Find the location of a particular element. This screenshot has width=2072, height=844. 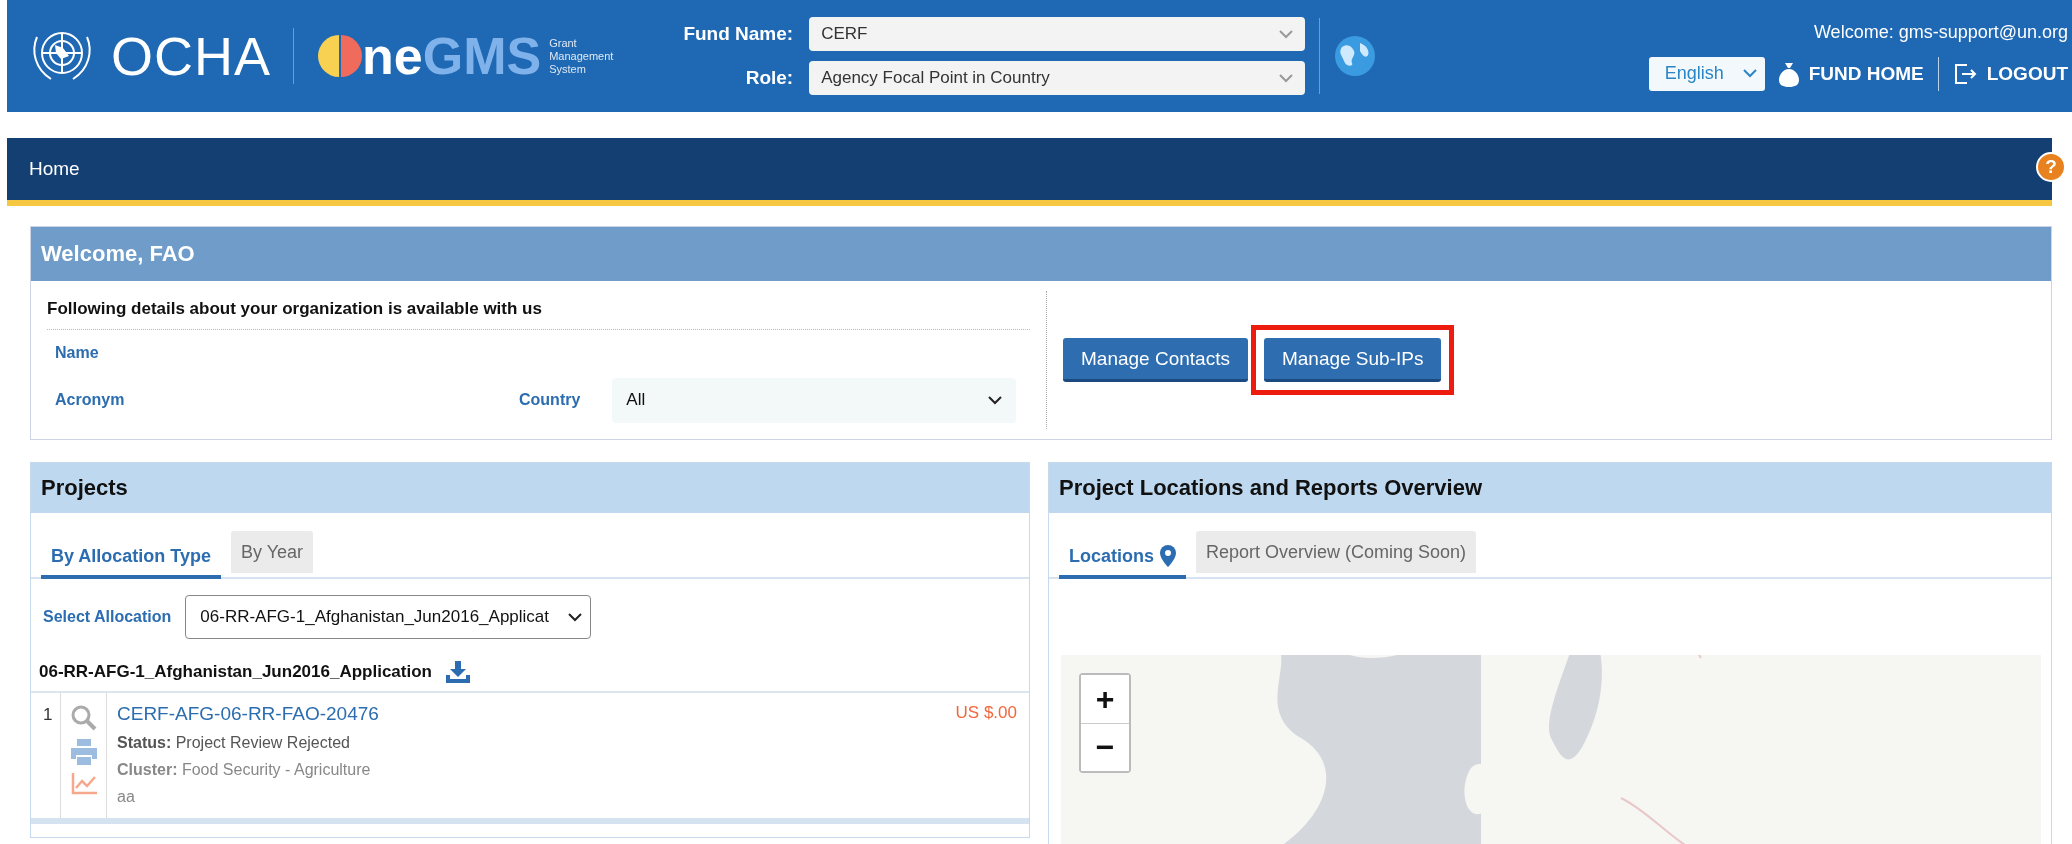

download-icon is located at coordinates (457, 672).